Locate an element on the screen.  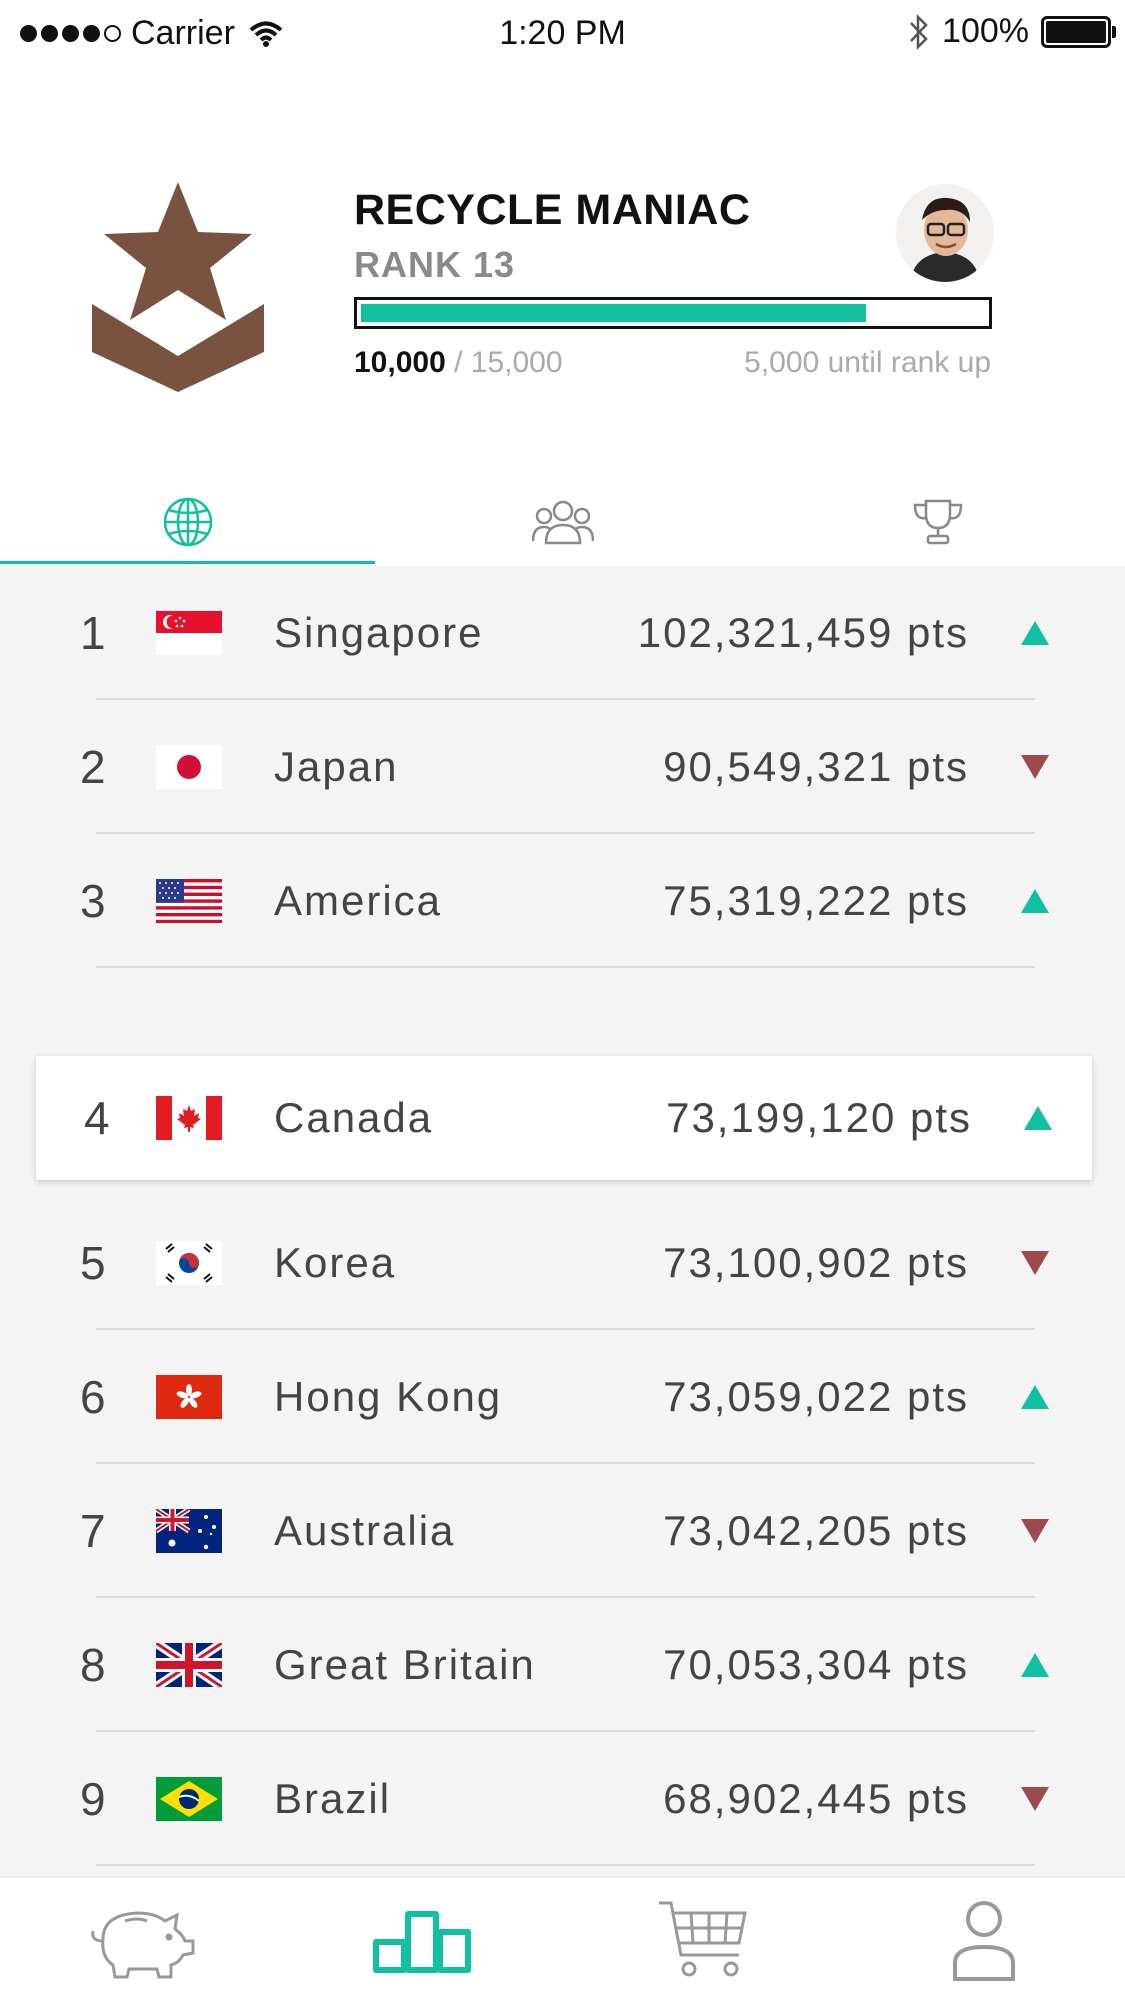
leaderboard-row-australia: 7 Australia 73,042,205 pts is located at coordinates (562, 1531).